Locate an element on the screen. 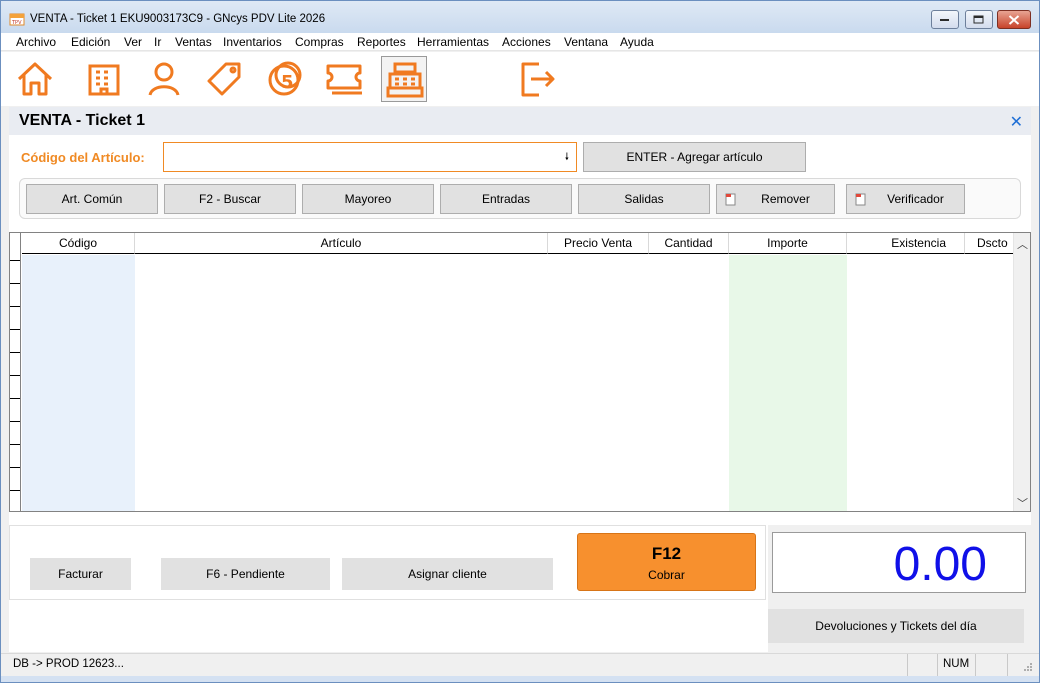  tag-icon is located at coordinates (224, 79).